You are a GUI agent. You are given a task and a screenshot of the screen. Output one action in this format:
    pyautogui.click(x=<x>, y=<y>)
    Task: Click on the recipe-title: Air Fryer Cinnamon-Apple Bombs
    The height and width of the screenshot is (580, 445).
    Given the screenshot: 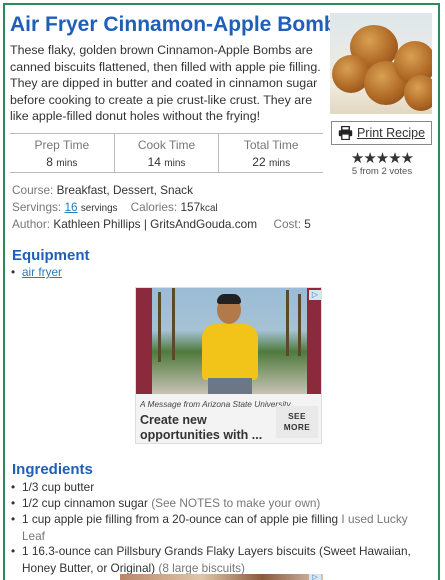 What is the action you would take?
    pyautogui.click(x=179, y=24)
    